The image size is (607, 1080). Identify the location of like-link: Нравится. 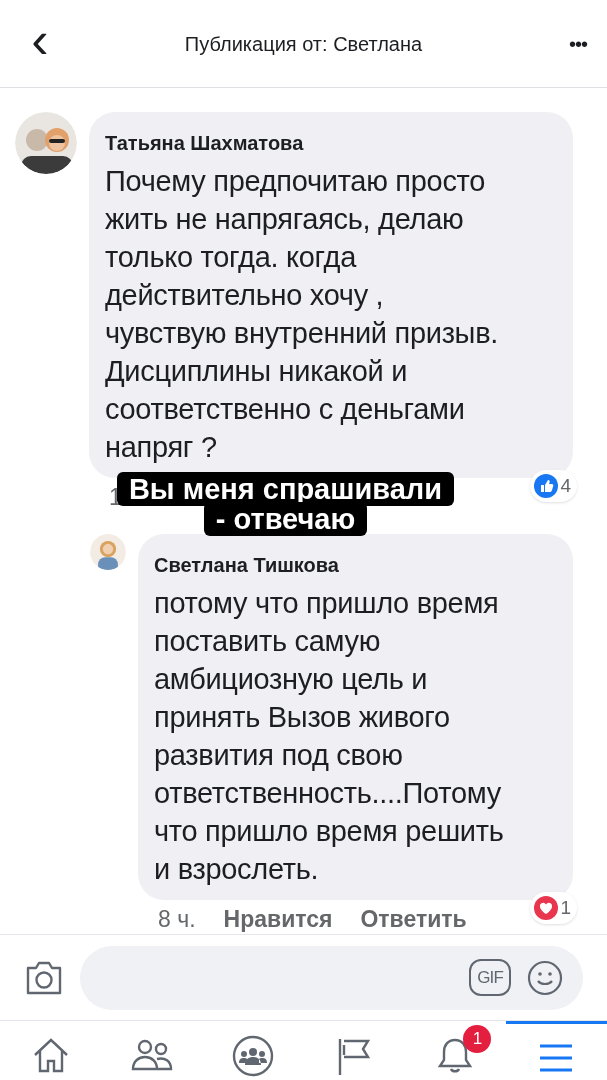
(278, 919).